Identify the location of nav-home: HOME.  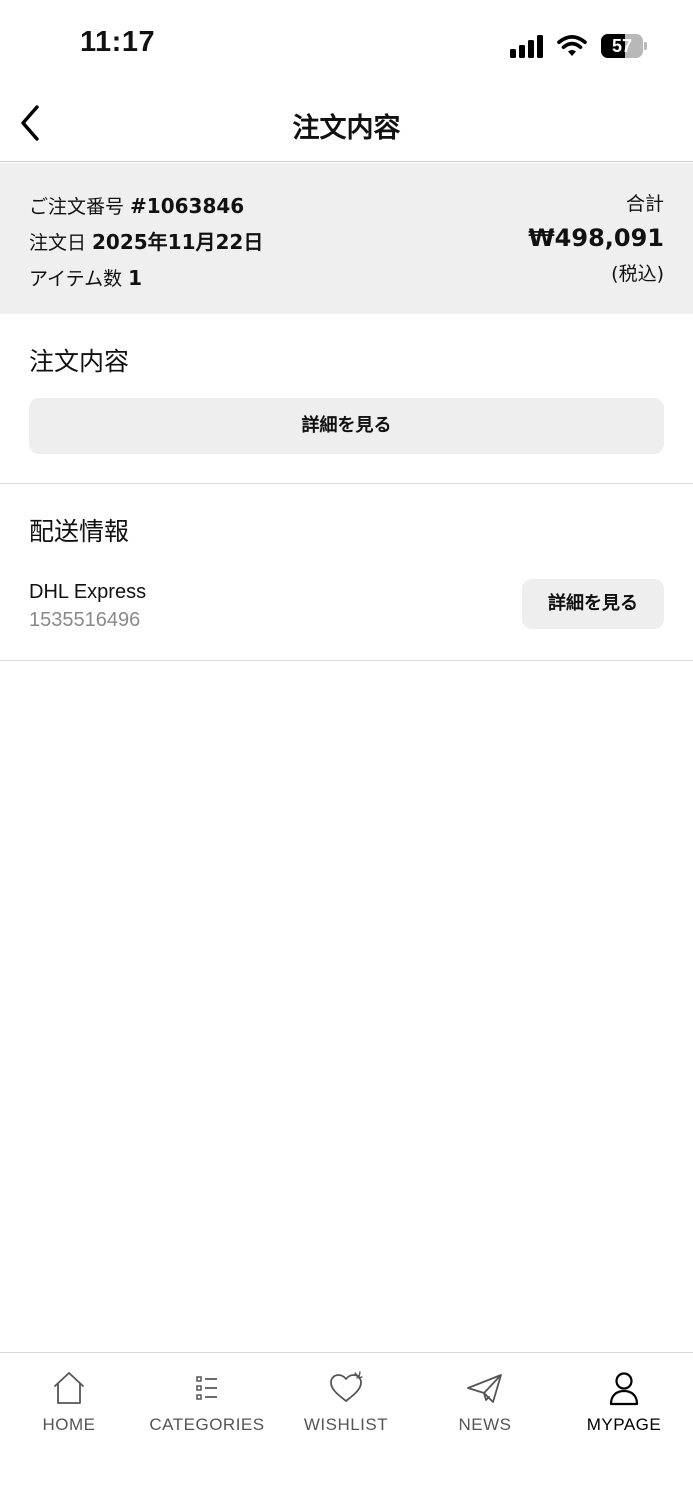
(69, 1403).